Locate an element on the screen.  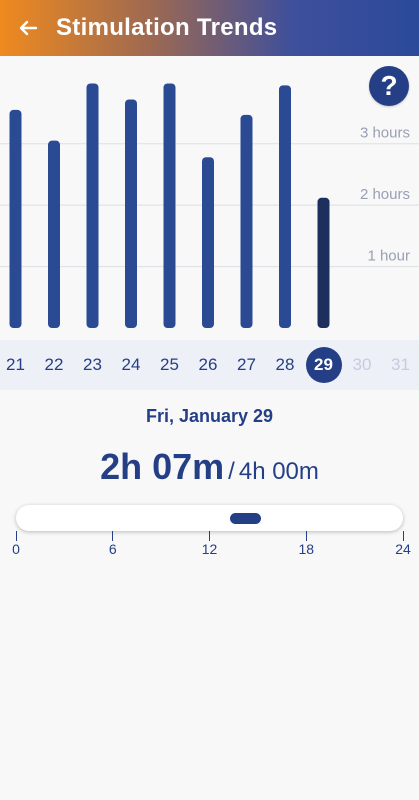
y-tick-label: 3 hours is located at coordinates (385, 133).